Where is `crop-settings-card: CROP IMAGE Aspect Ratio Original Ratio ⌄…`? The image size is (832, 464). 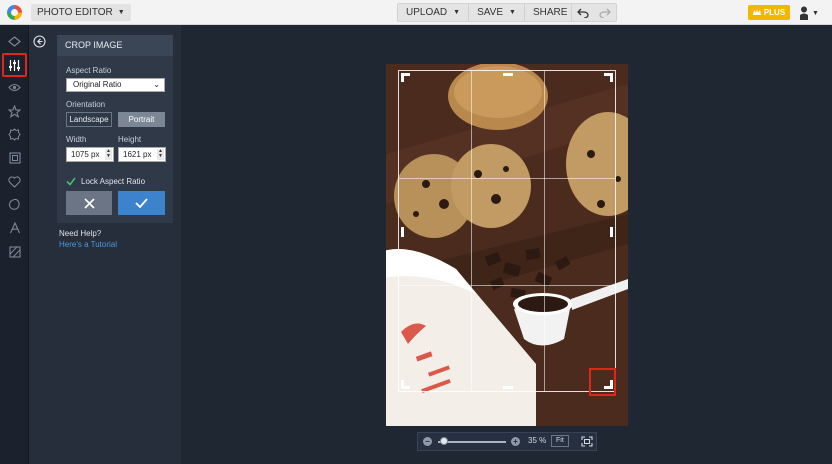 crop-settings-card: CROP IMAGE Aspect Ratio Original Ratio ⌄… is located at coordinates (115, 129).